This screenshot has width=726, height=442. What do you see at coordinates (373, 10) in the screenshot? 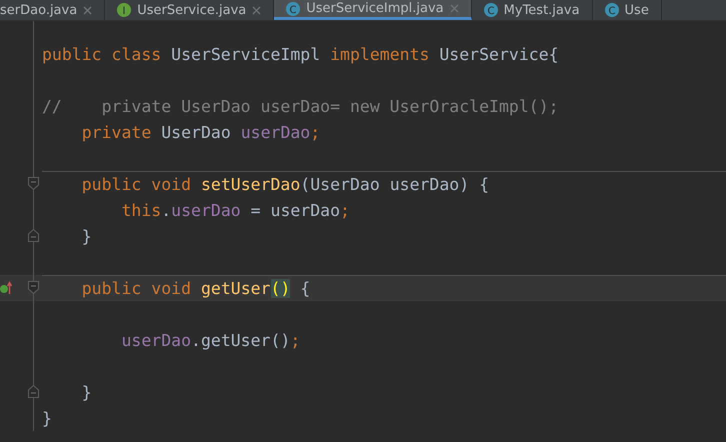
I see `editor-tab: C UserServiceImpl.java` at bounding box center [373, 10].